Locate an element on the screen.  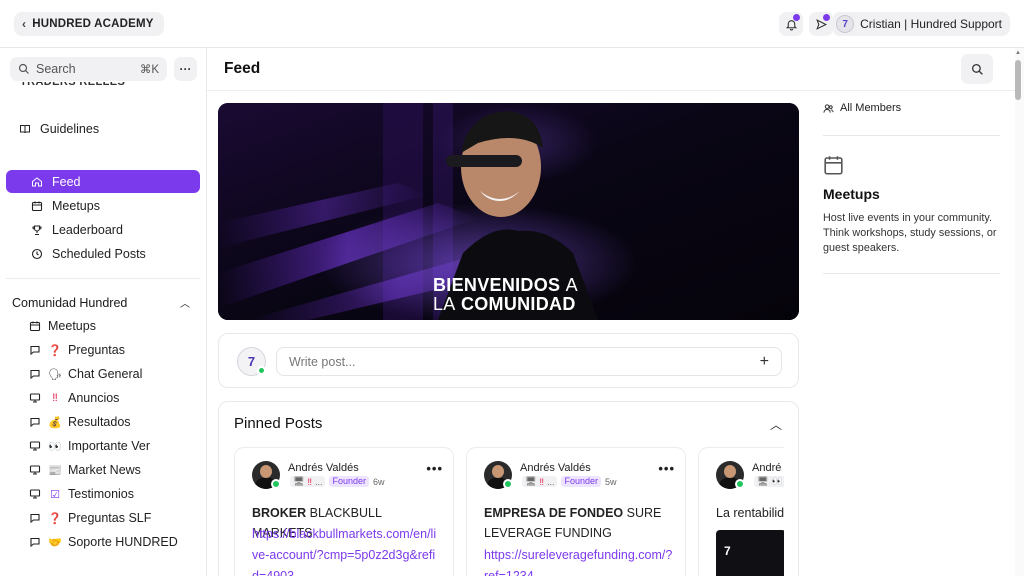
sidebar-channel-importante-ver: 👀 Importante Ver is located at coordinates (103, 446).